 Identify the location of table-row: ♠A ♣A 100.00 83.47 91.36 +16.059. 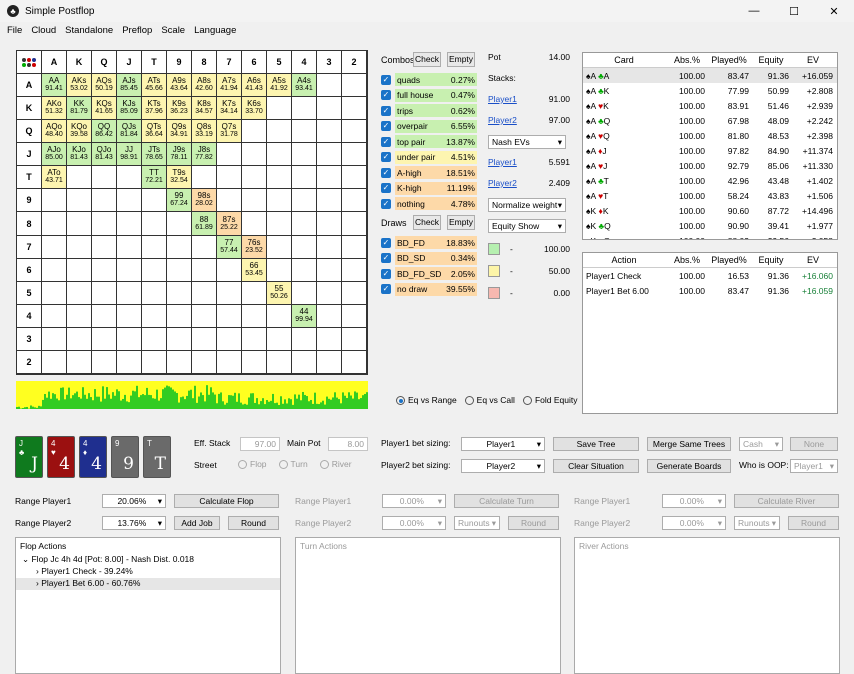
(710, 75).